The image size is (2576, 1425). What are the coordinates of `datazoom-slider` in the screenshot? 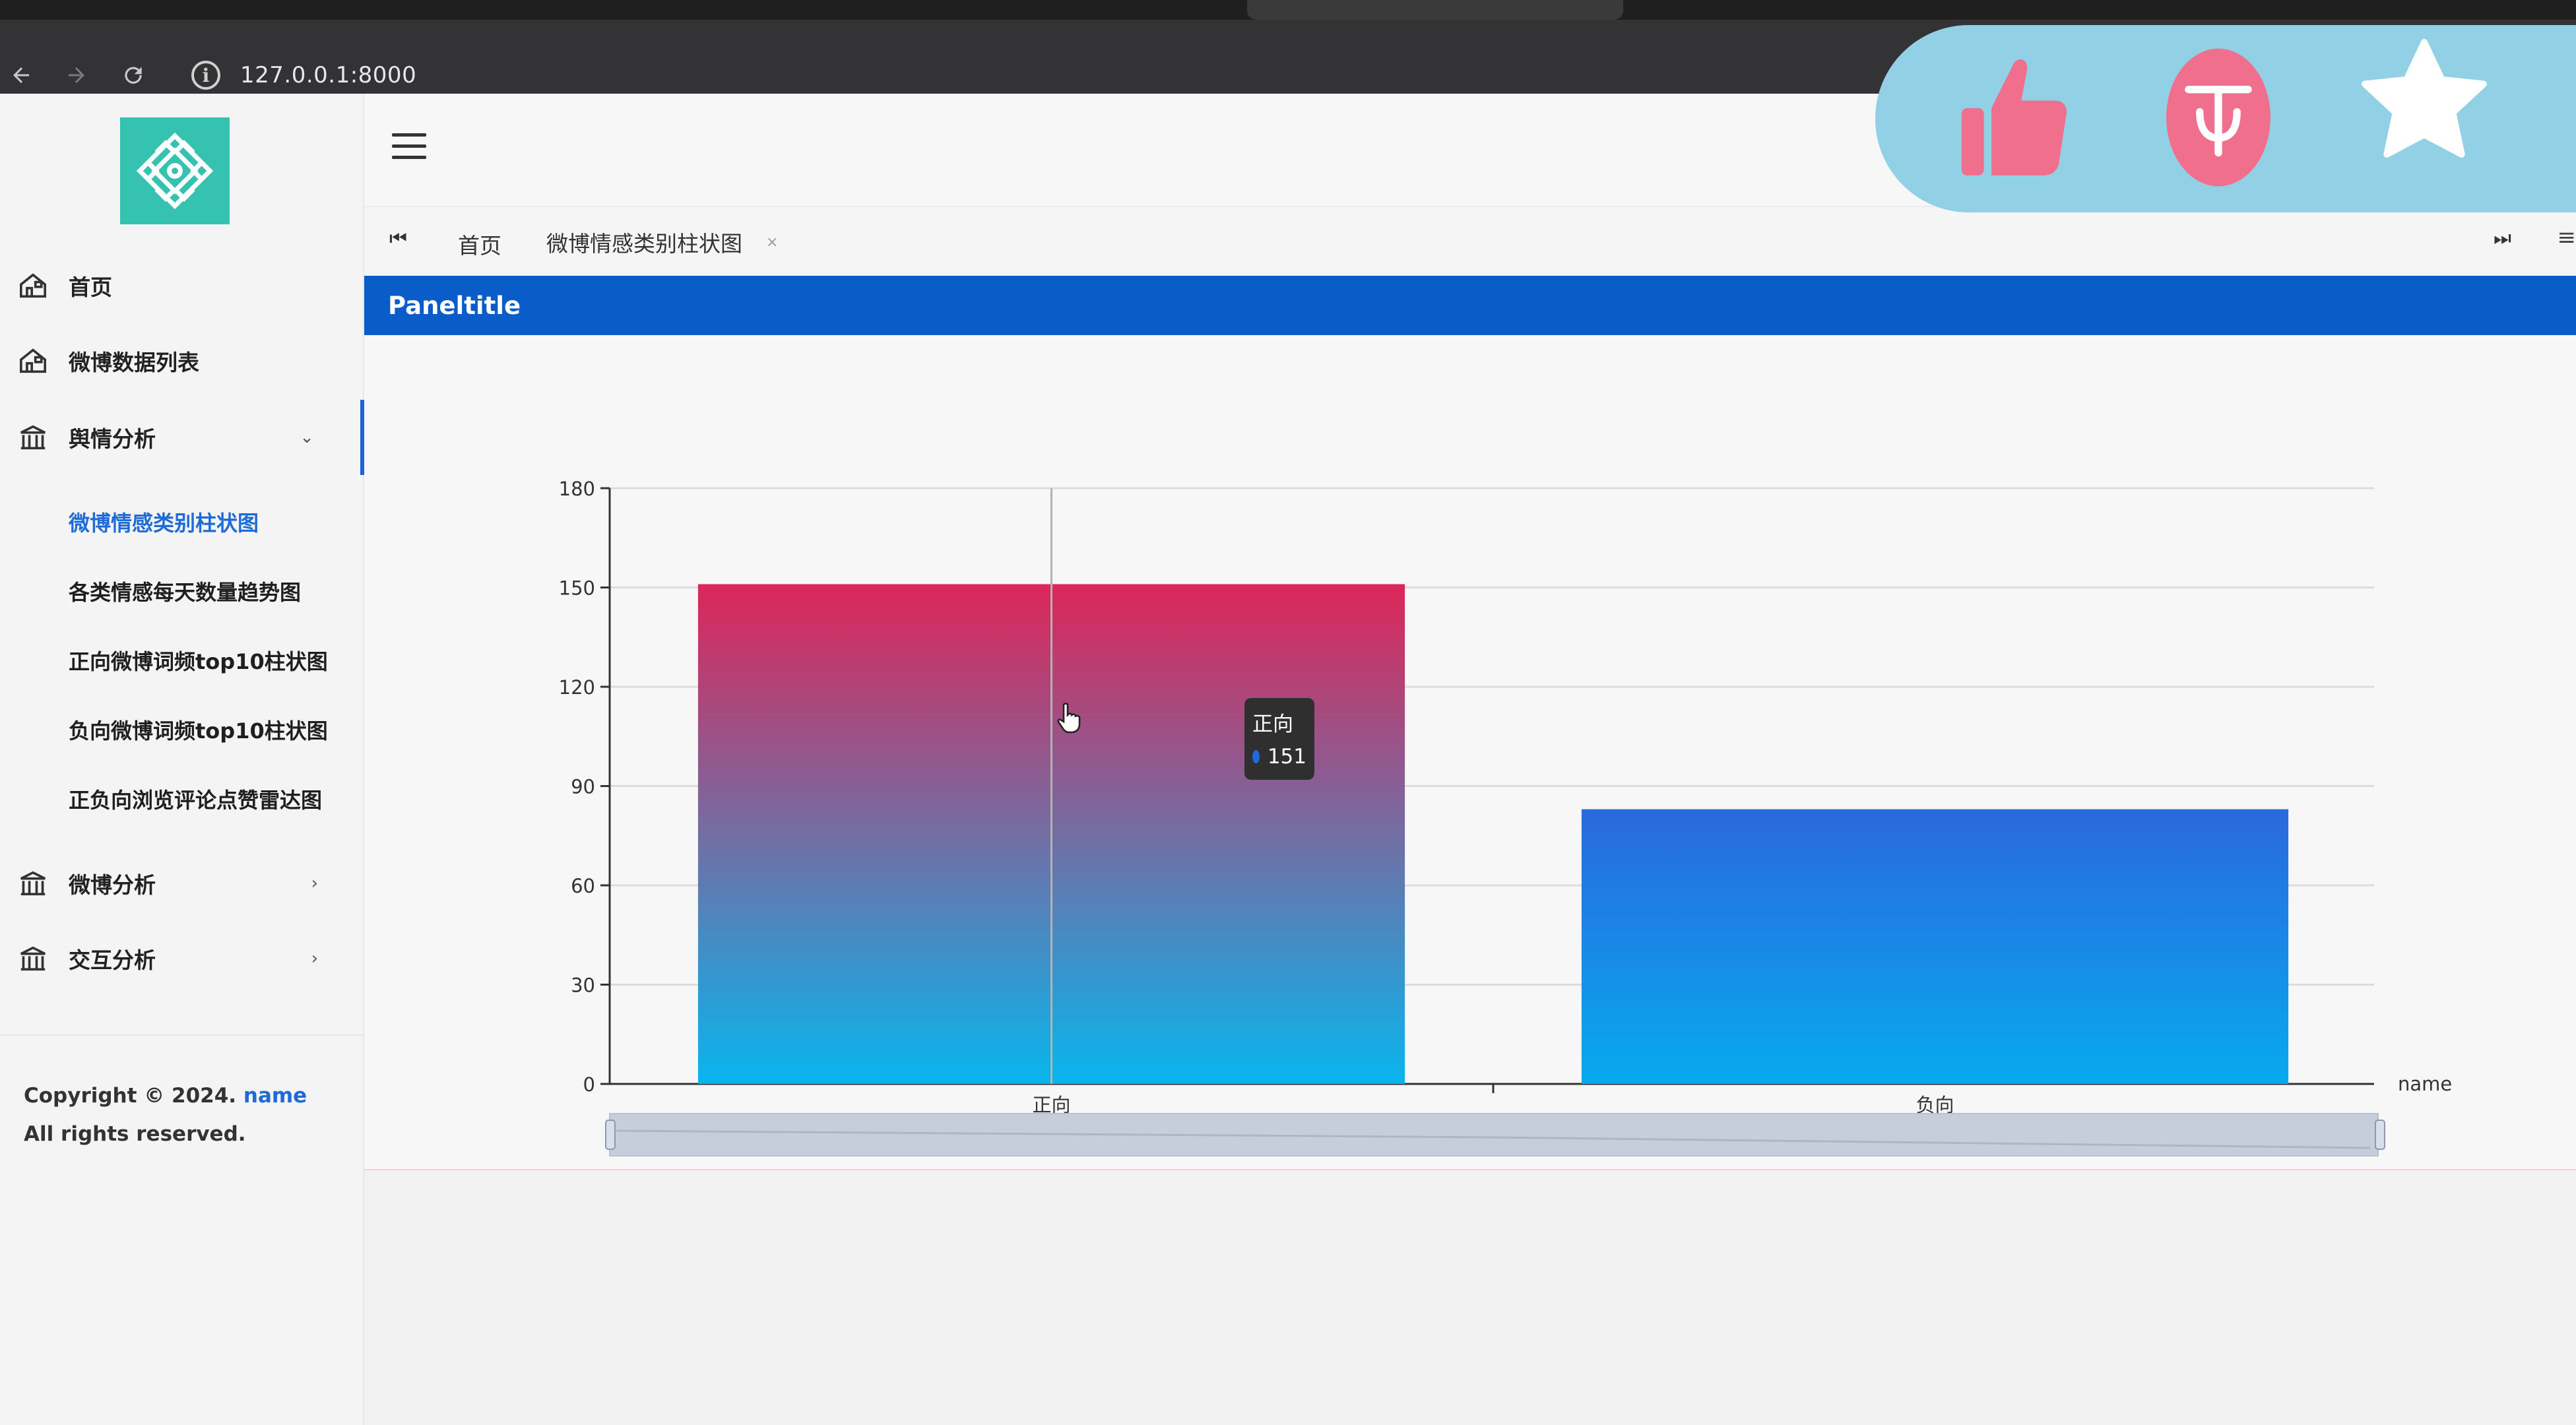 It's located at (1494, 1134).